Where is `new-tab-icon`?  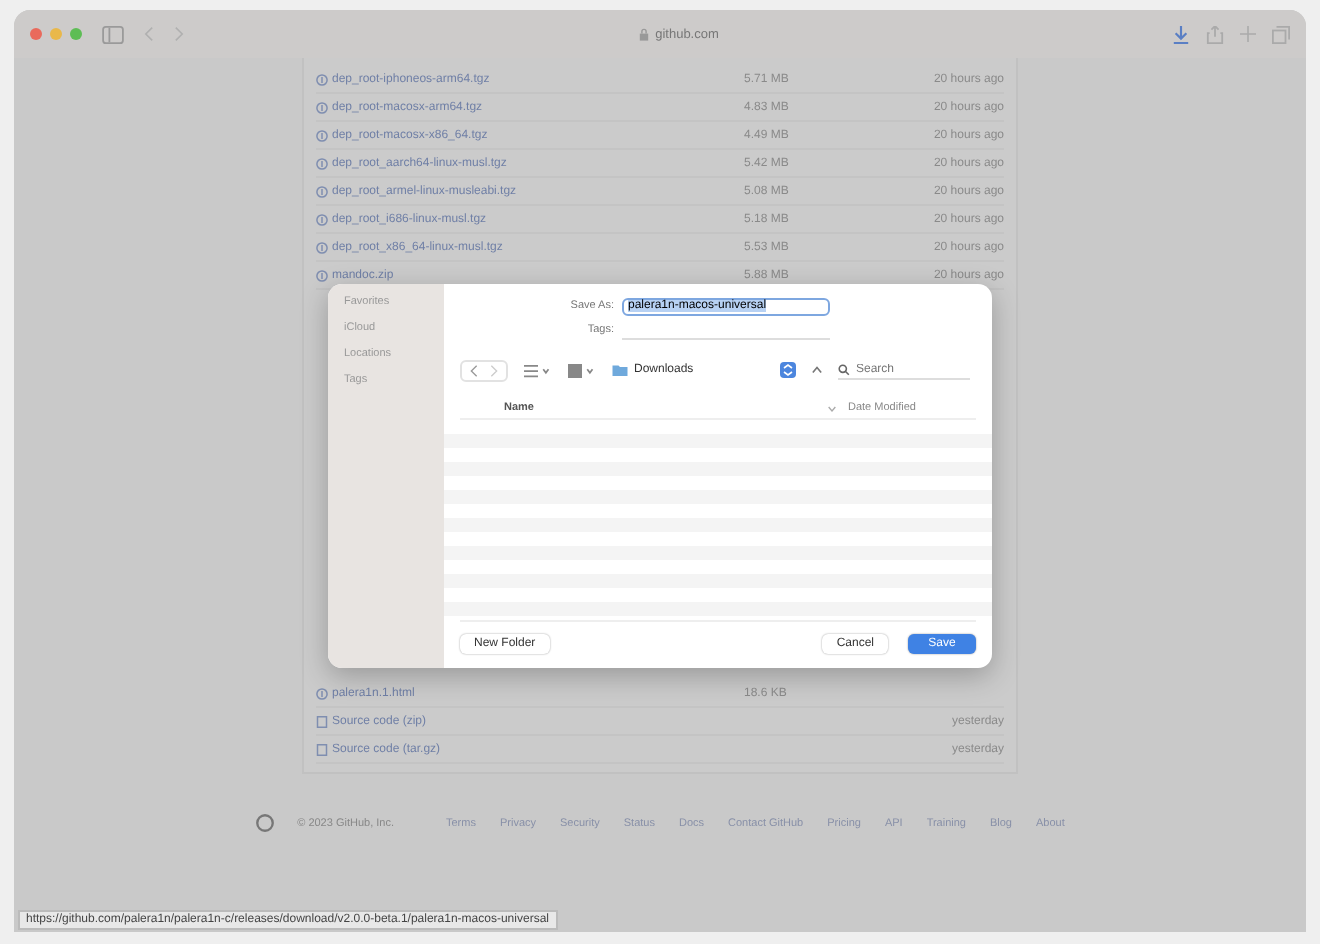
new-tab-icon is located at coordinates (1248, 34).